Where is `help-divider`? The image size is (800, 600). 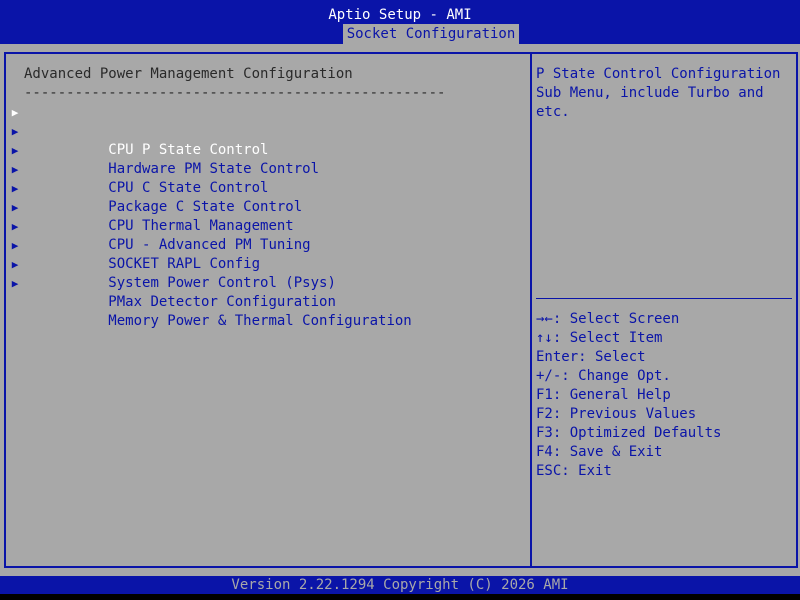
help-divider is located at coordinates (664, 298).